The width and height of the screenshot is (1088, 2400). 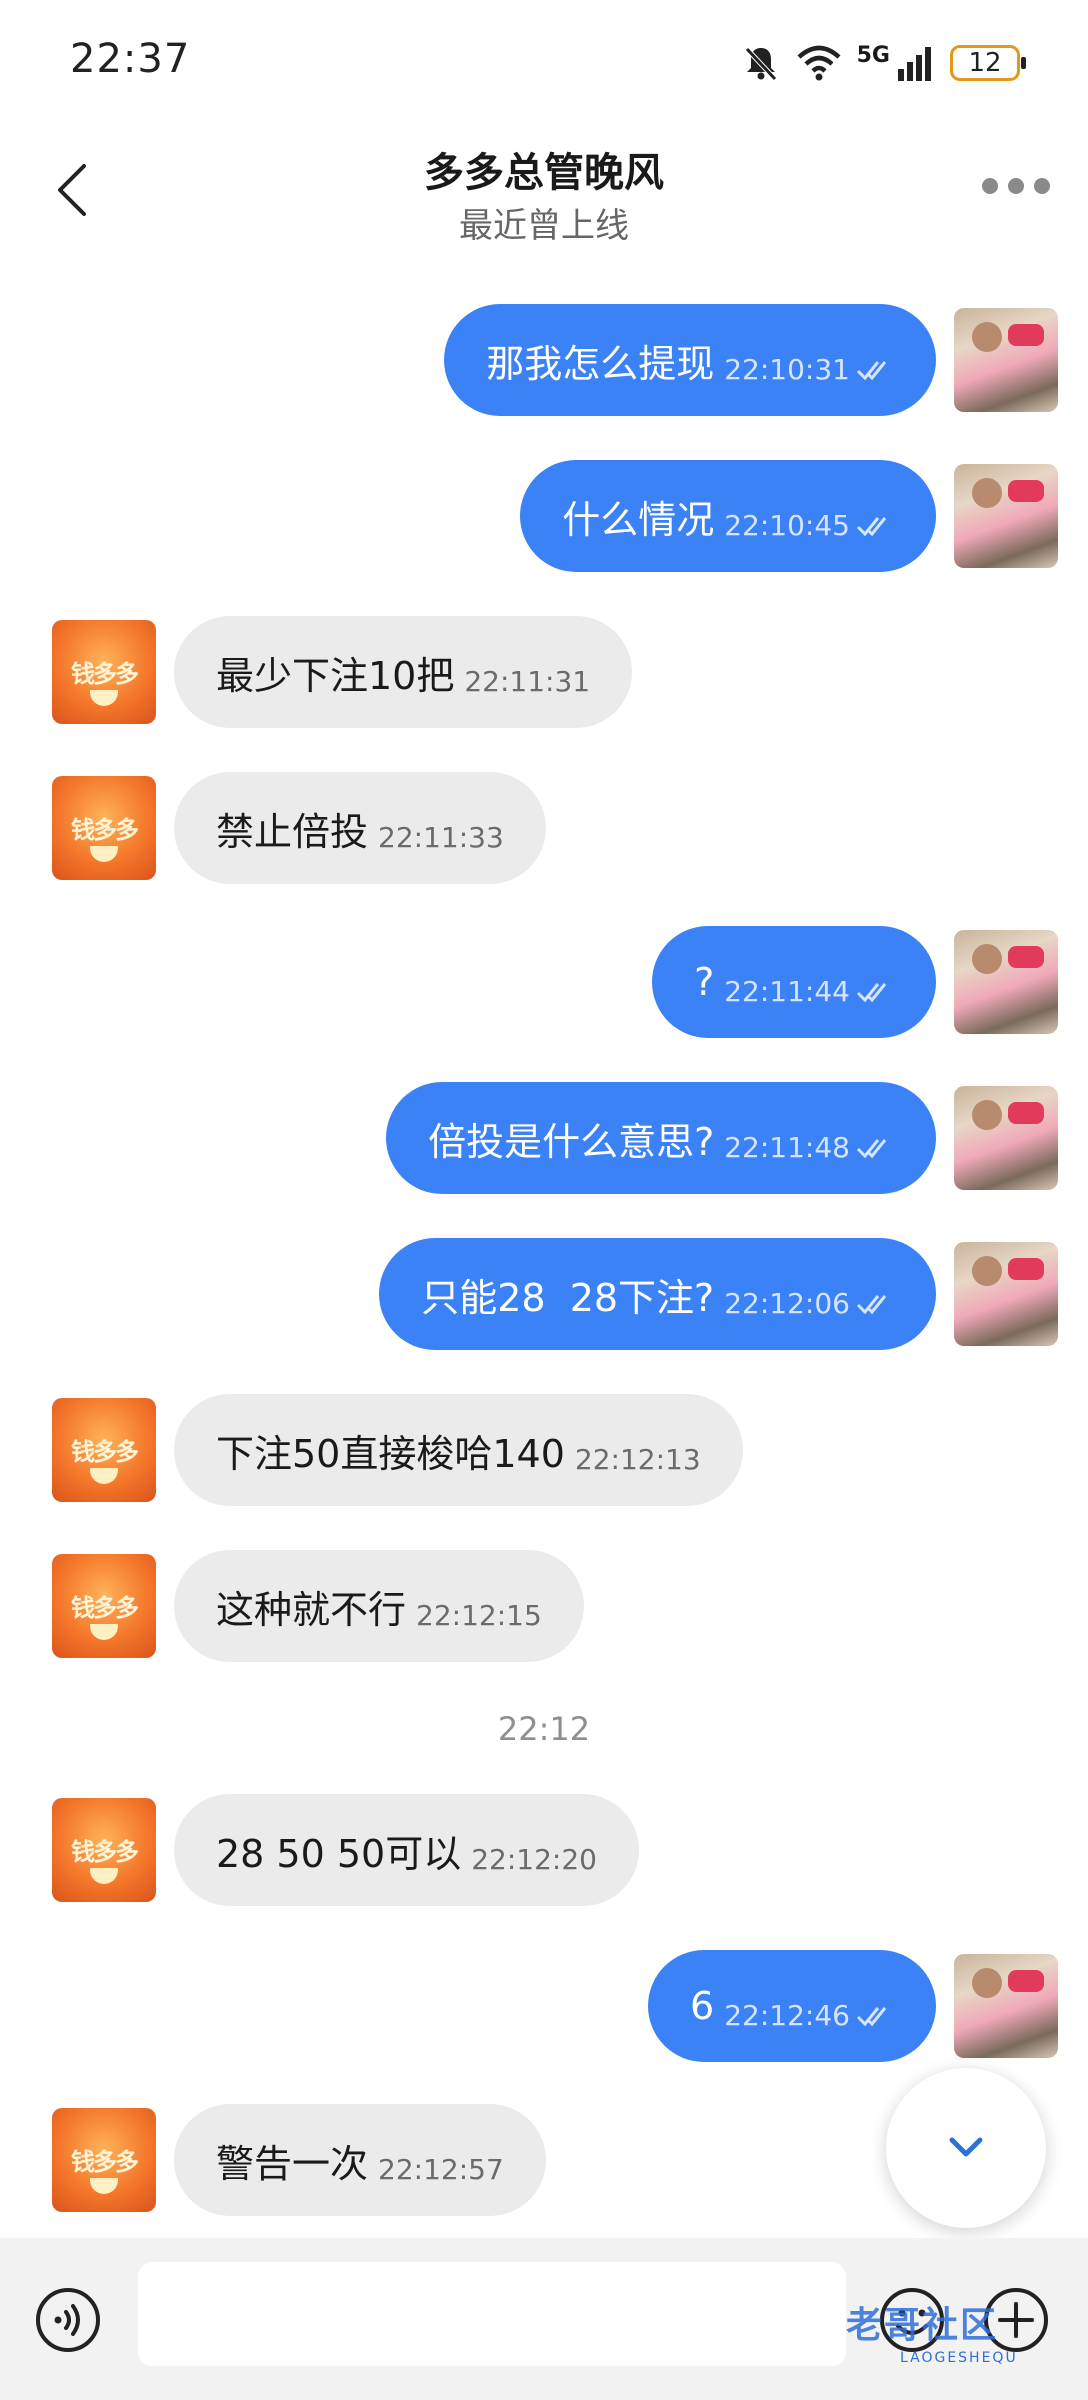 I want to click on message-bubble: 倍投是什么意思? 22:11:48, so click(x=661, y=1138).